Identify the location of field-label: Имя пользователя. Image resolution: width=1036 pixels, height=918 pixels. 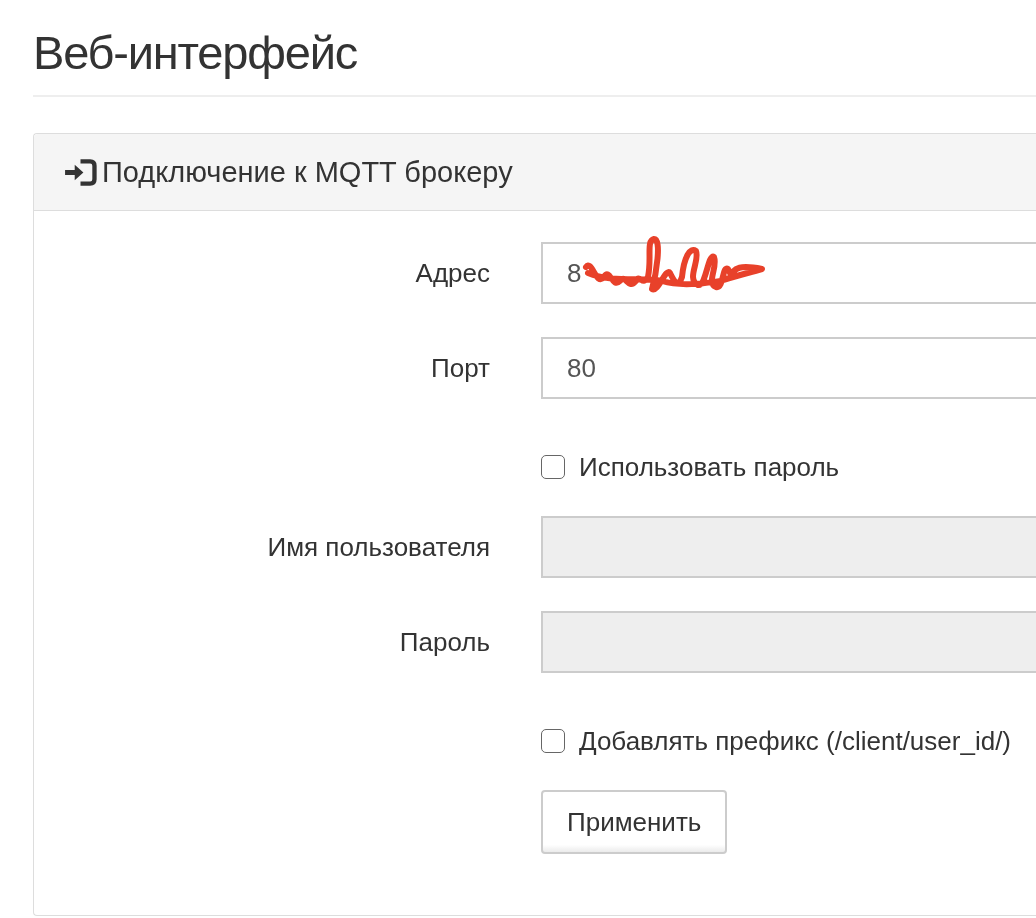
(378, 547).